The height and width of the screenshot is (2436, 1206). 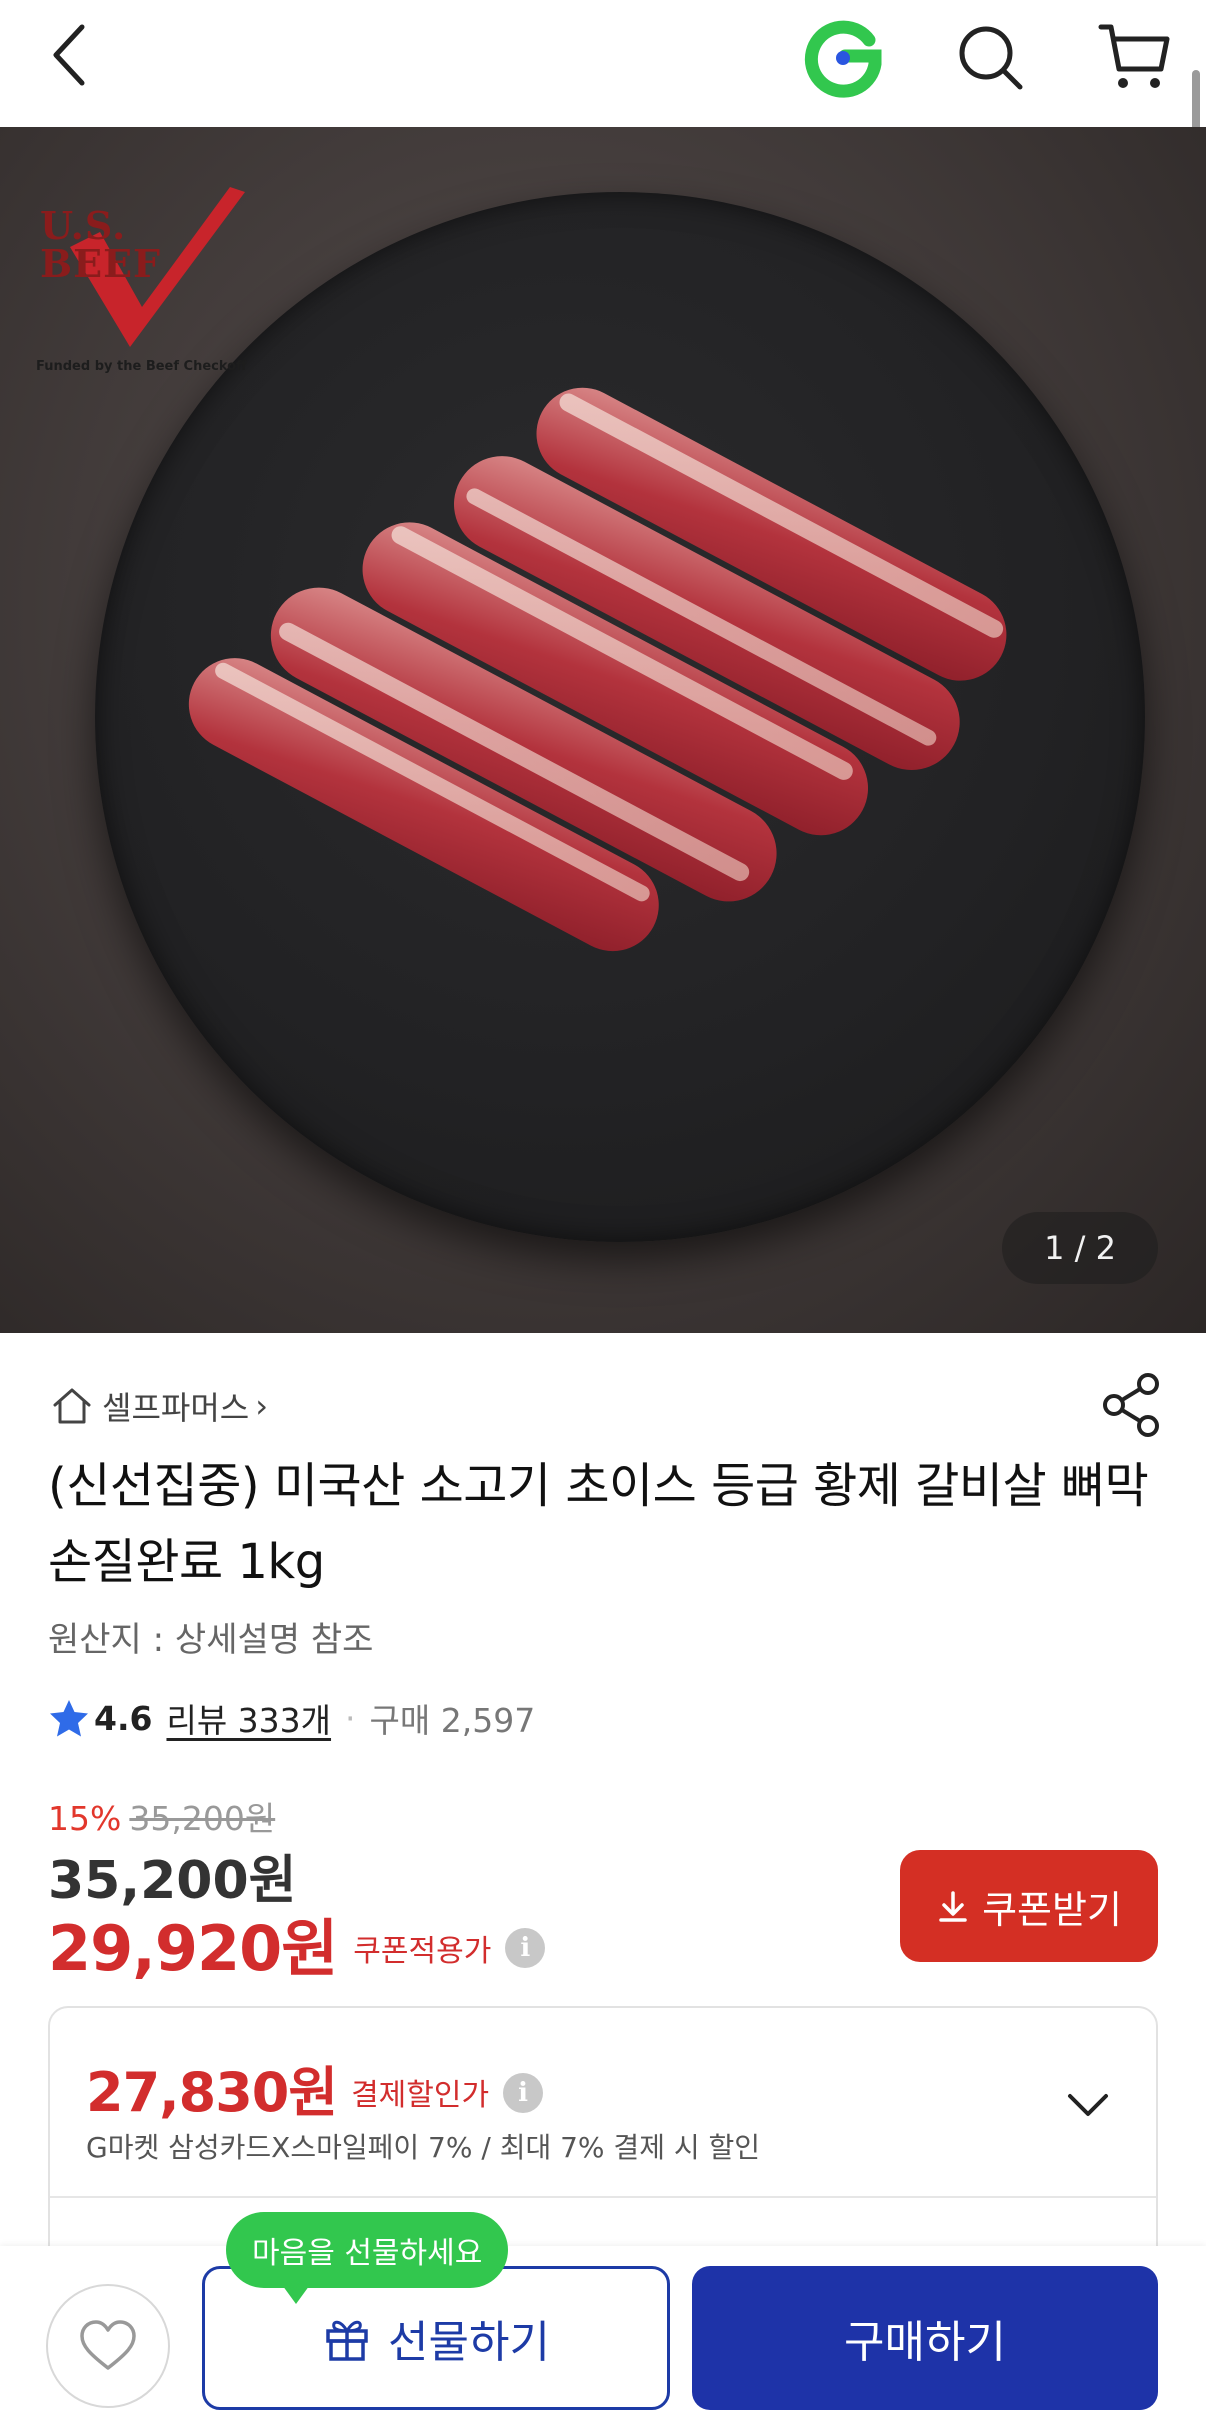 I want to click on gift-icon, so click(x=347, y=2340).